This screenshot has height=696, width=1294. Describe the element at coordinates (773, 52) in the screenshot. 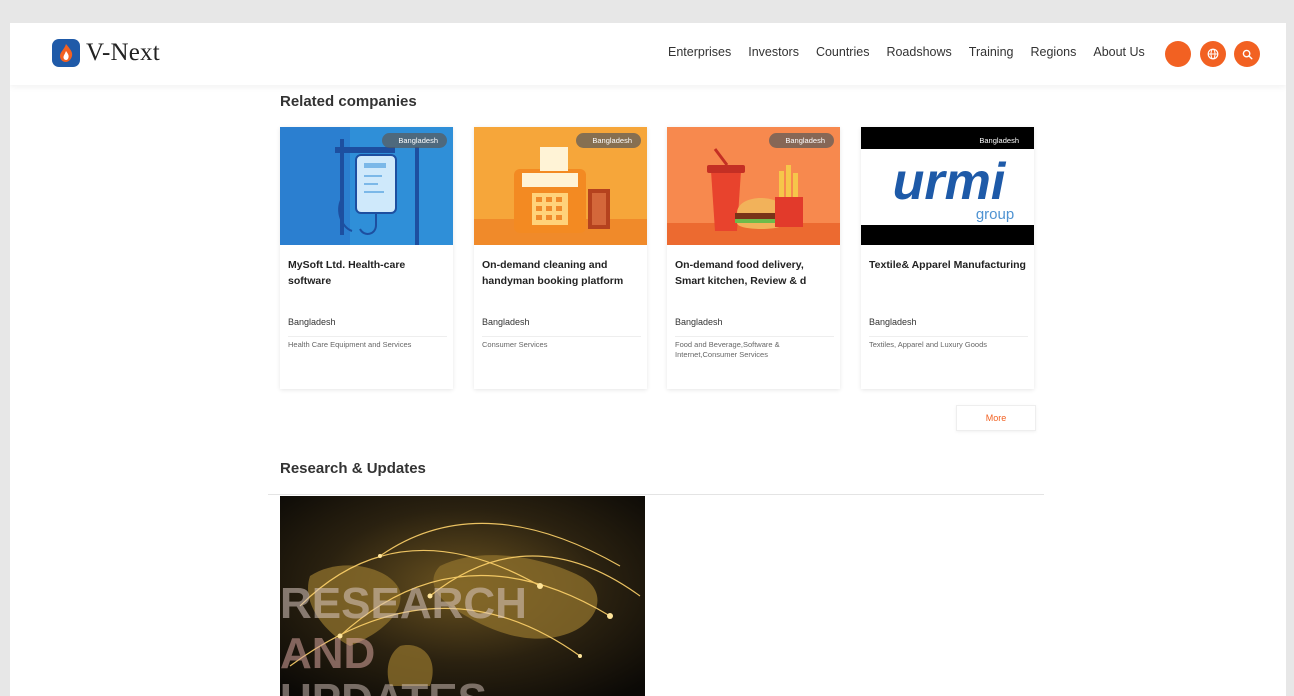

I see `nav-item-investors: Investors` at that location.